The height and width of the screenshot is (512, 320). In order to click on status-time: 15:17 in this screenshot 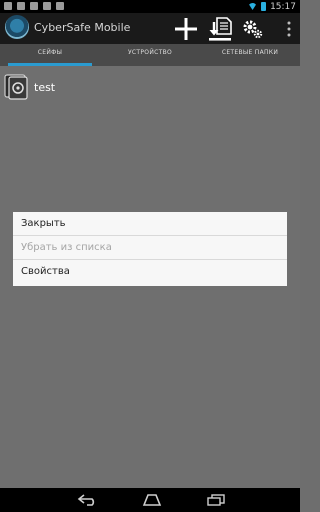, I will do `click(283, 6)`.